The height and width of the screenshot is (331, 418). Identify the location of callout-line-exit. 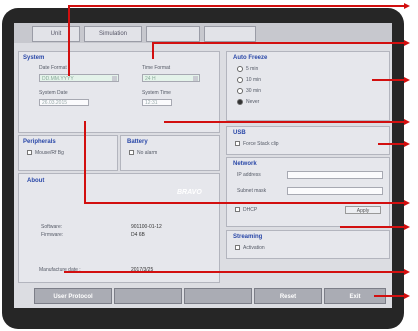
(389, 296).